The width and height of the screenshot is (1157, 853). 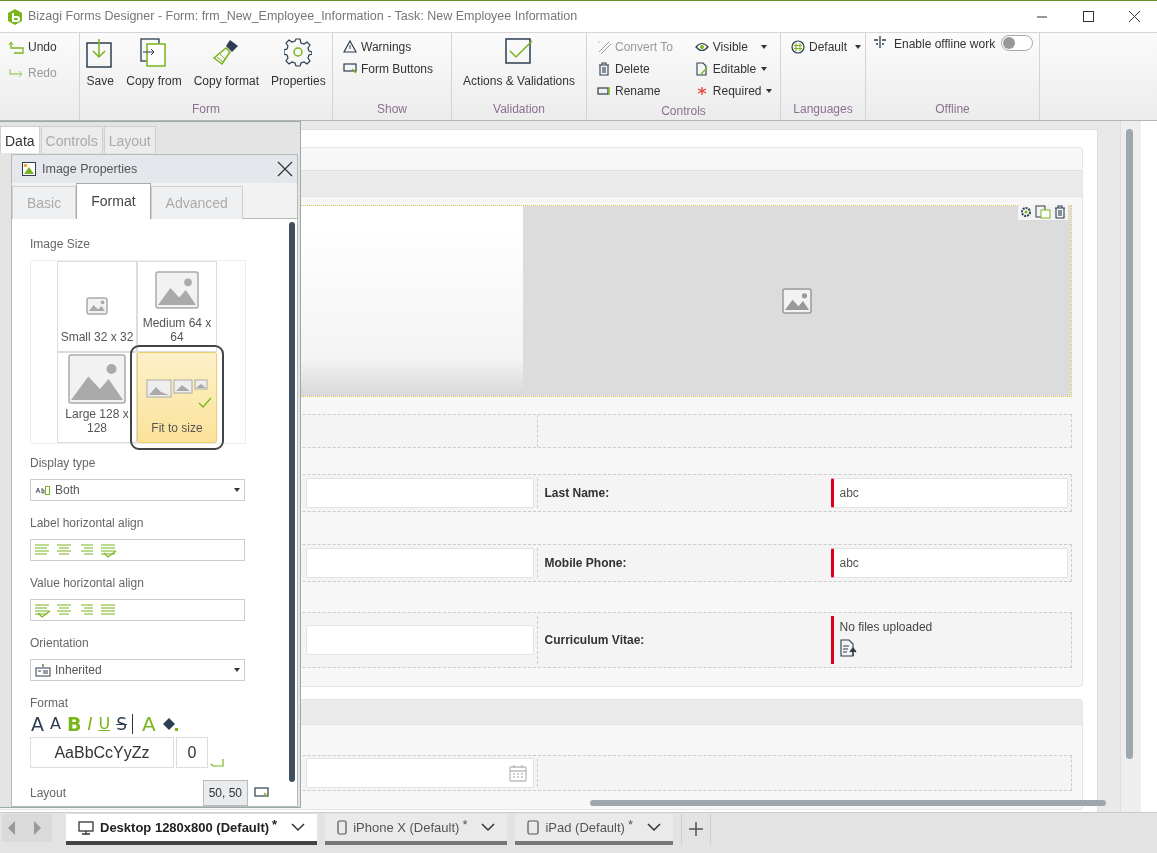 I want to click on device-tab: Desktop 1280x800 (Default) *, so click(x=192, y=829).